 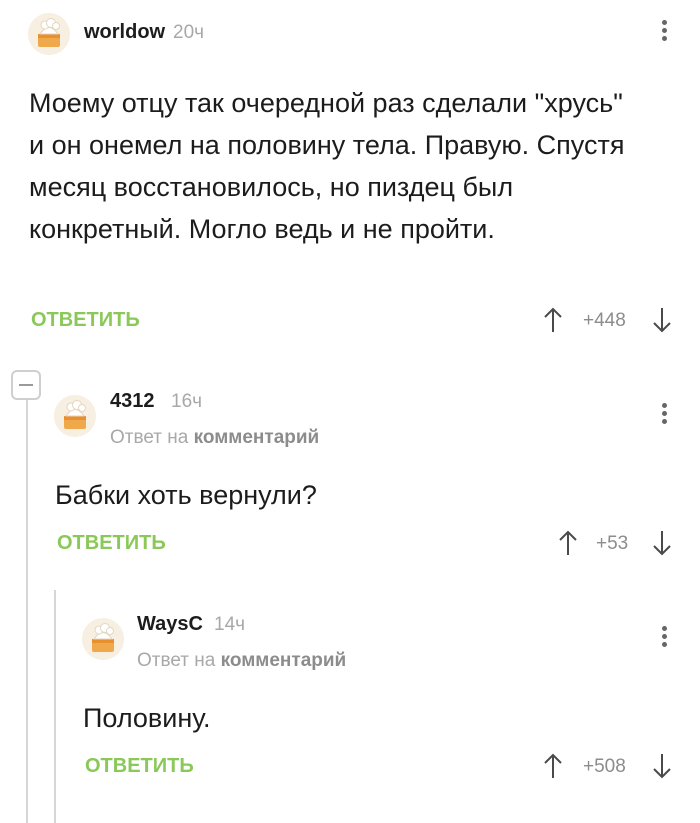 I want to click on rating: +508, so click(x=604, y=766).